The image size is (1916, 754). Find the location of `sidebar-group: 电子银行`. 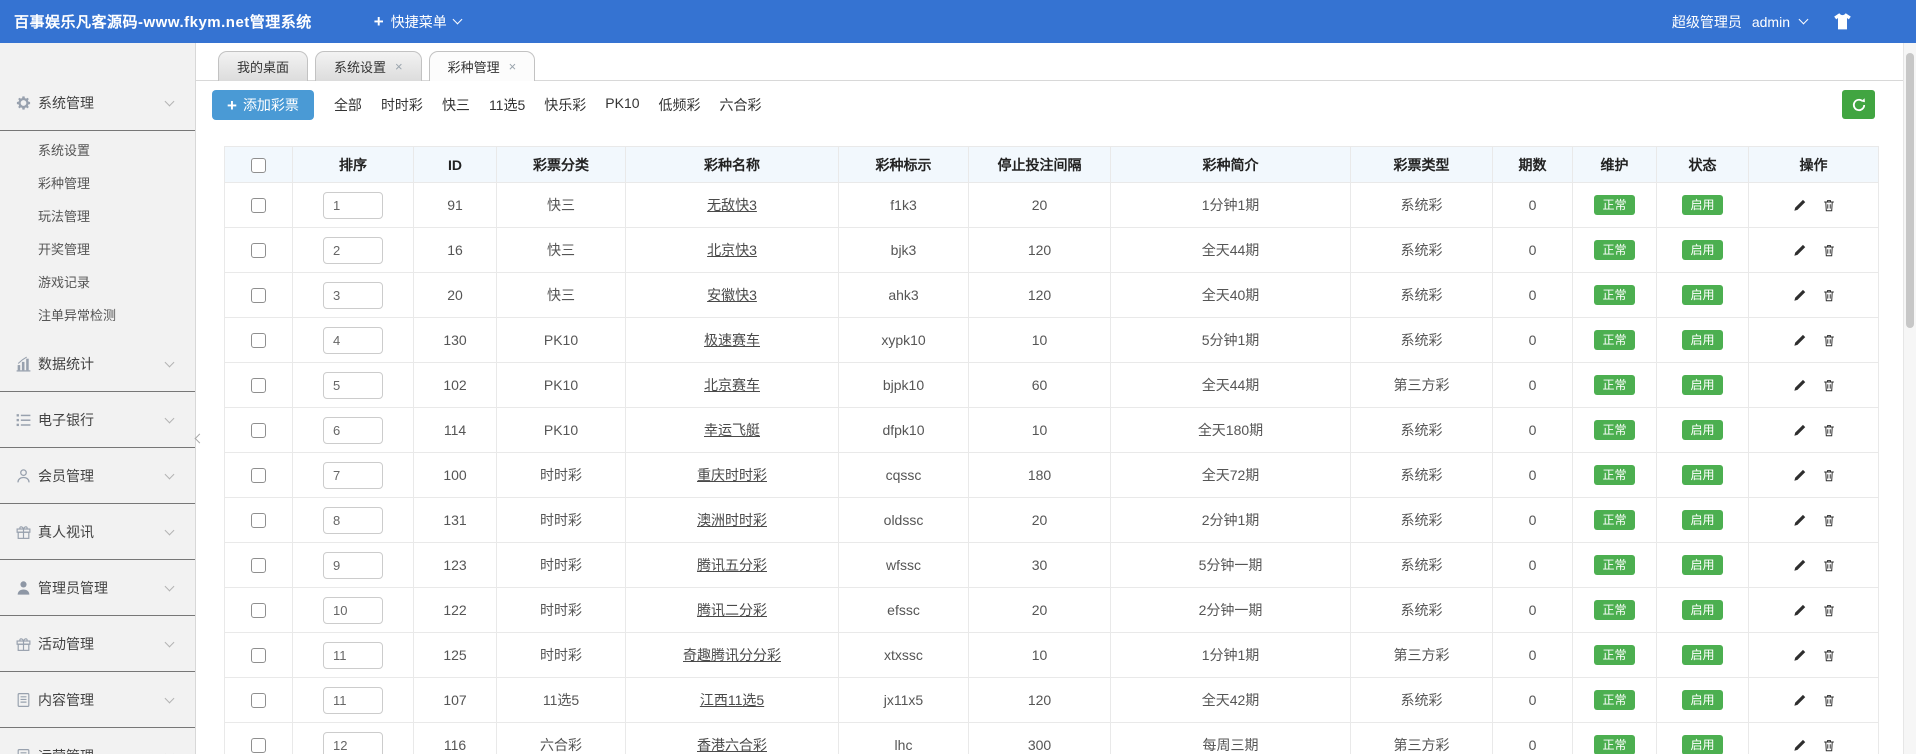

sidebar-group: 电子银行 is located at coordinates (97, 420).